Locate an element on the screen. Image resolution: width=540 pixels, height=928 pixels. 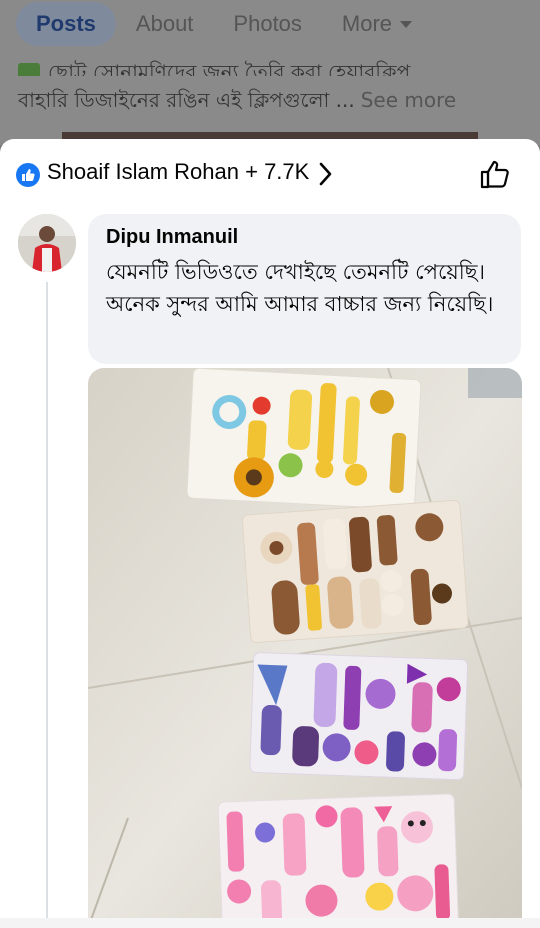
tab-photos: Photos is located at coordinates (267, 24).